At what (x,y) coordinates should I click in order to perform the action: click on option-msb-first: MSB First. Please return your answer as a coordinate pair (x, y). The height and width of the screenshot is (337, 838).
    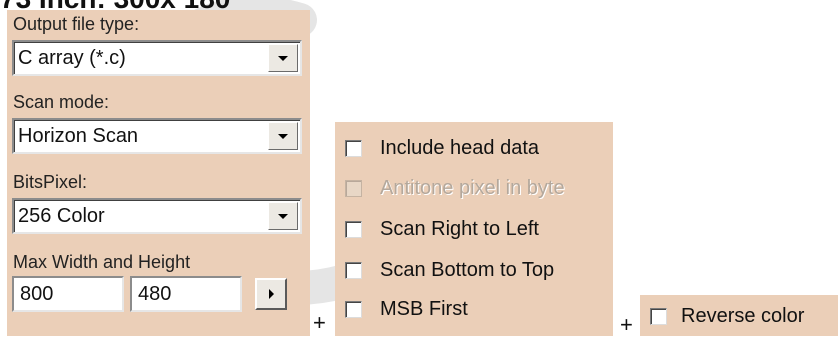
    Looking at the image, I should click on (406, 309).